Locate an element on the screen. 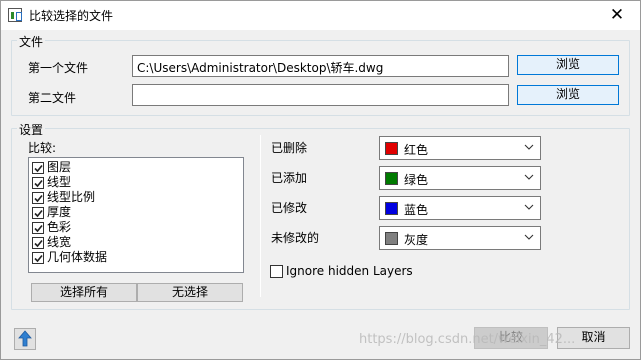  green-swatch is located at coordinates (391, 178).